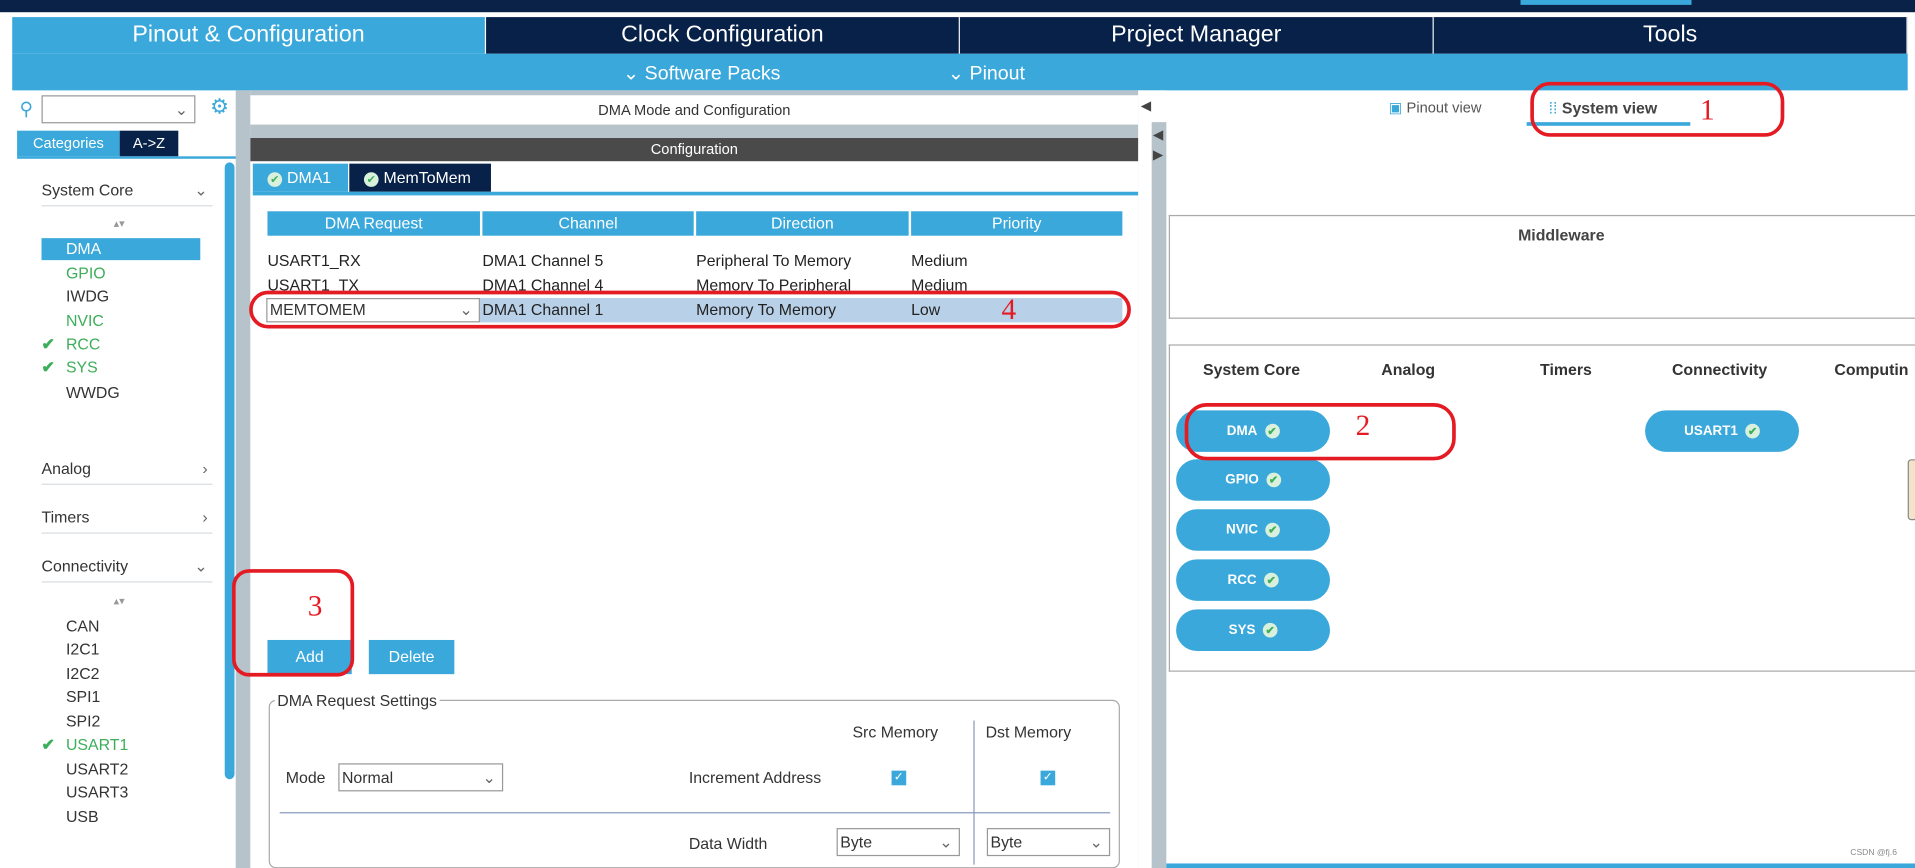  I want to click on gpio-pill: GPIO ✔, so click(1253, 480).